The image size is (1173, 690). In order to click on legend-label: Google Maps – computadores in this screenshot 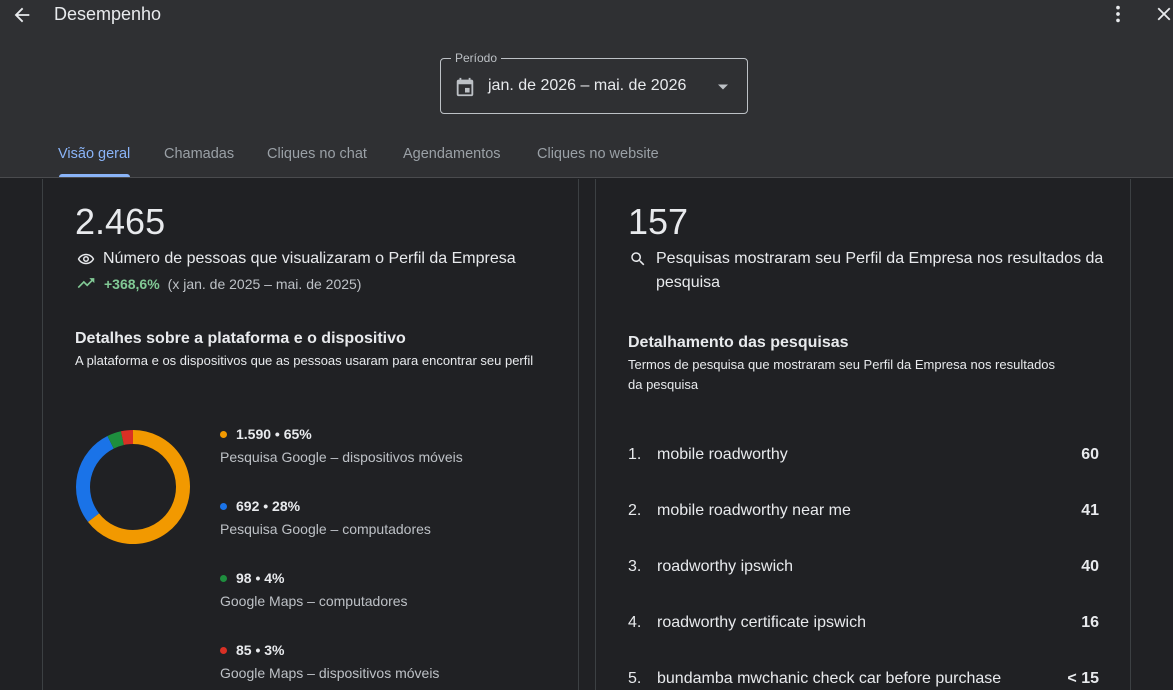, I will do `click(314, 601)`.